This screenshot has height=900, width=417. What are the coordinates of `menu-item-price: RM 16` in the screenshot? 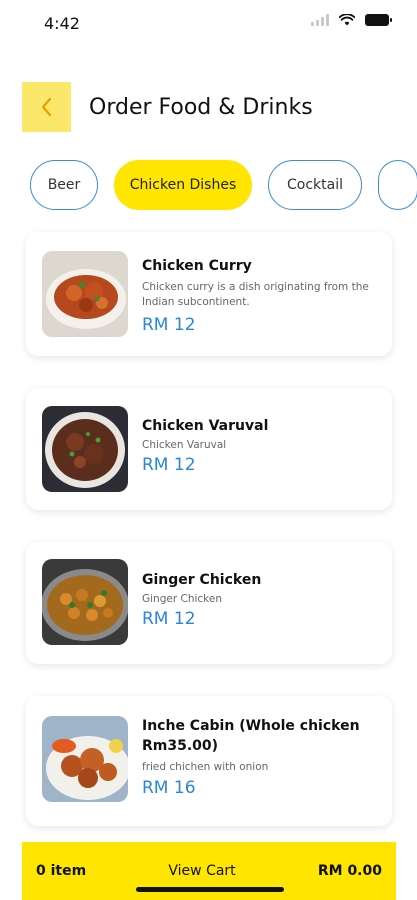 It's located at (169, 788).